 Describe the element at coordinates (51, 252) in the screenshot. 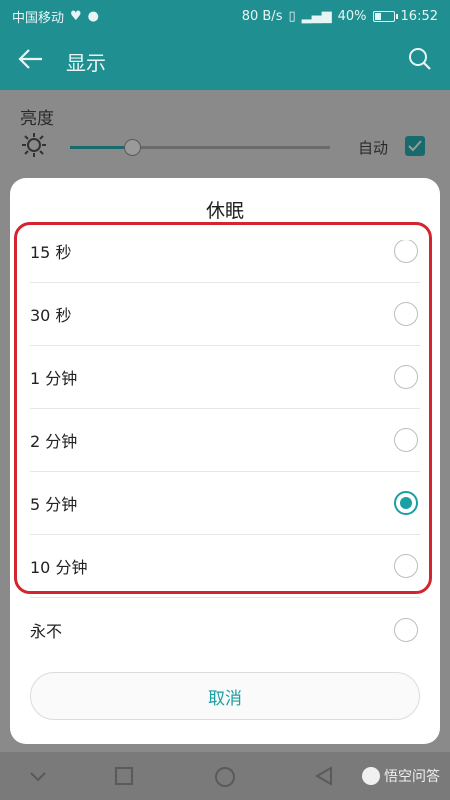

I see `option-label: 15 秒` at that location.